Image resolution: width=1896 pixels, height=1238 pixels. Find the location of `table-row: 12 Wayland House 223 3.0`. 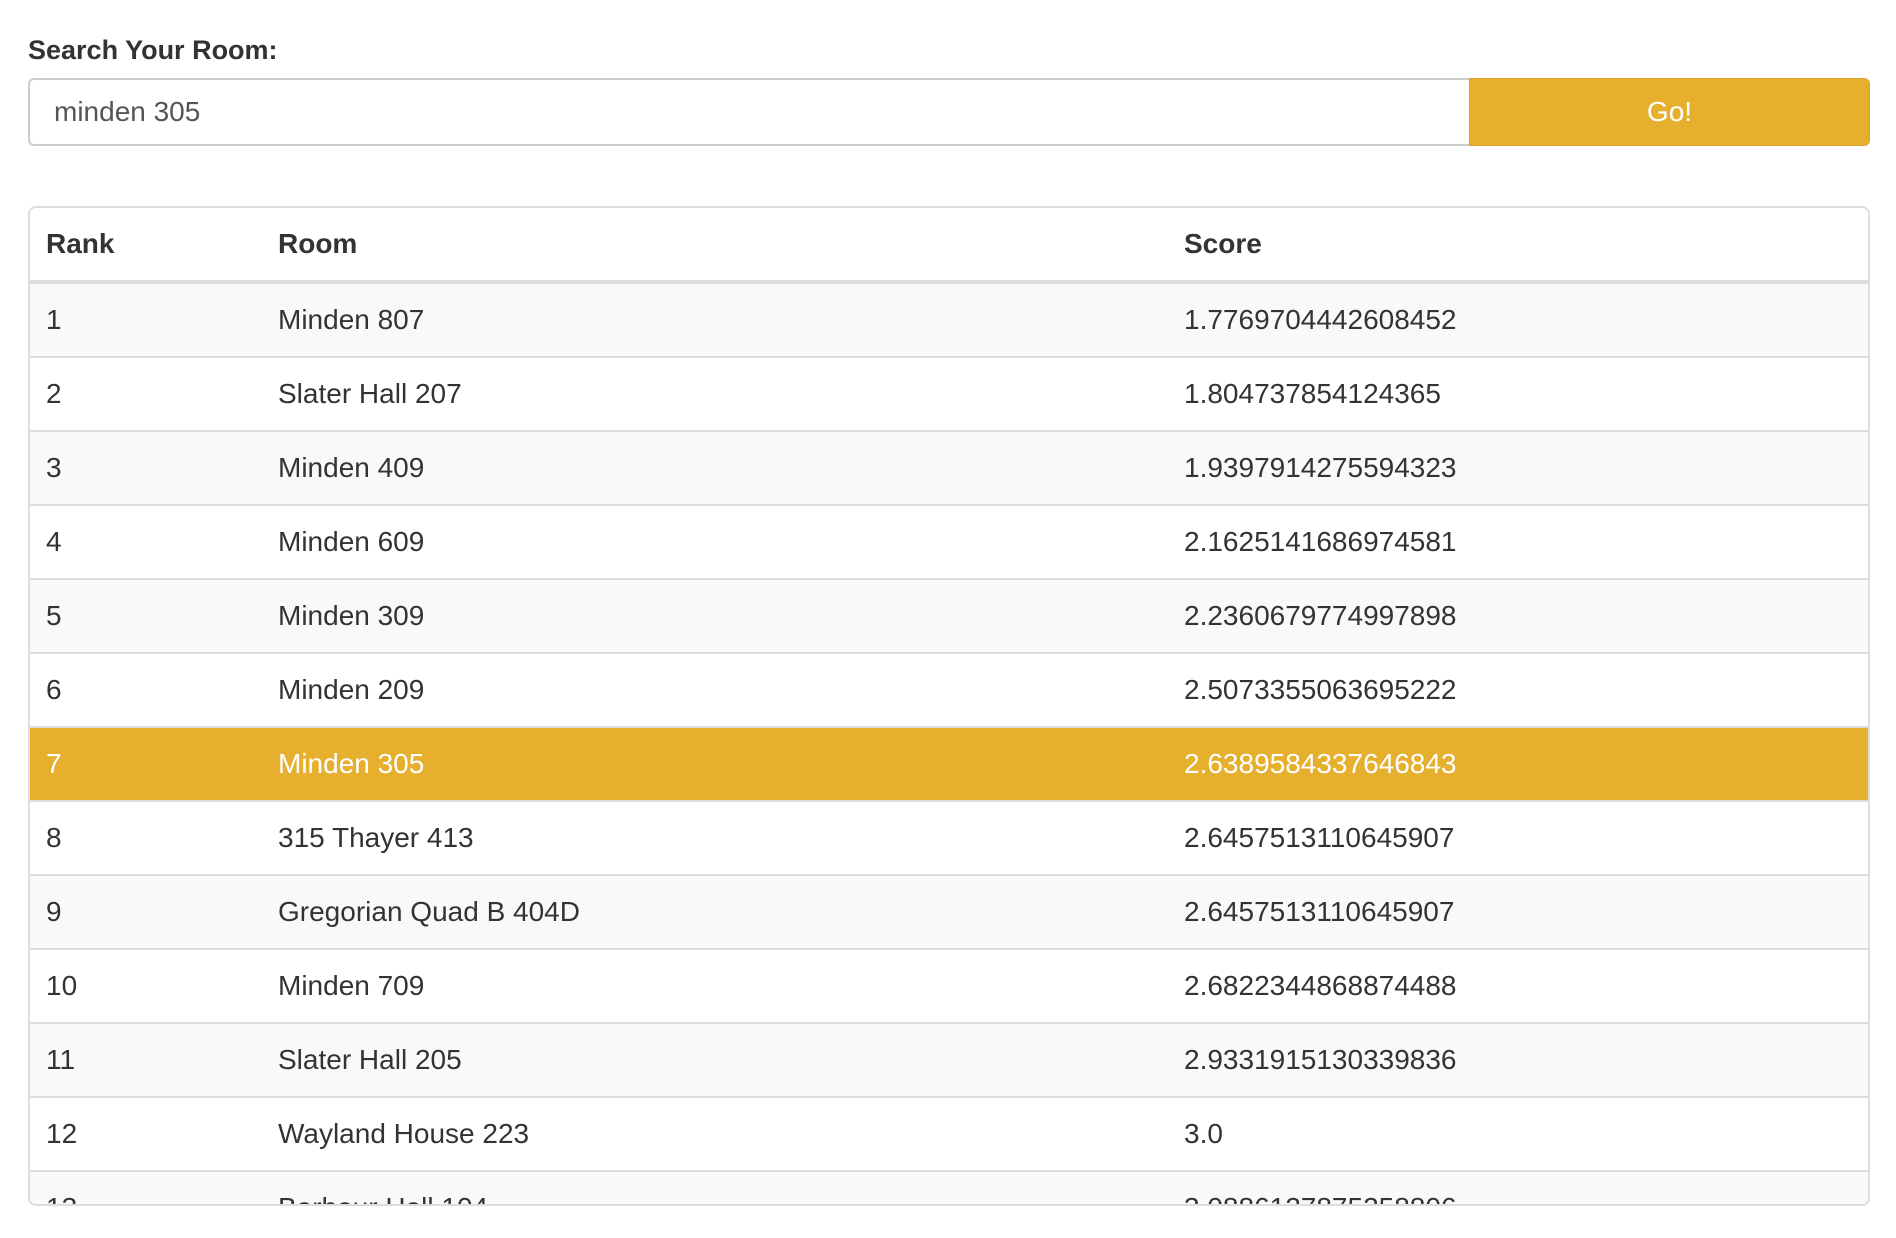

table-row: 12 Wayland House 223 3.0 is located at coordinates (949, 1133).